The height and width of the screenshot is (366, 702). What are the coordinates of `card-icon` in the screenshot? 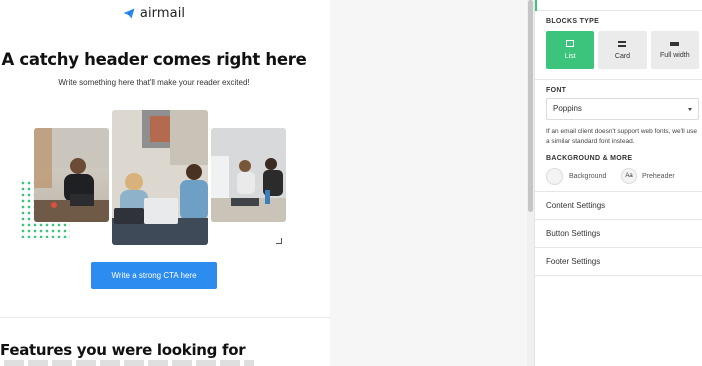 It's located at (622, 43).